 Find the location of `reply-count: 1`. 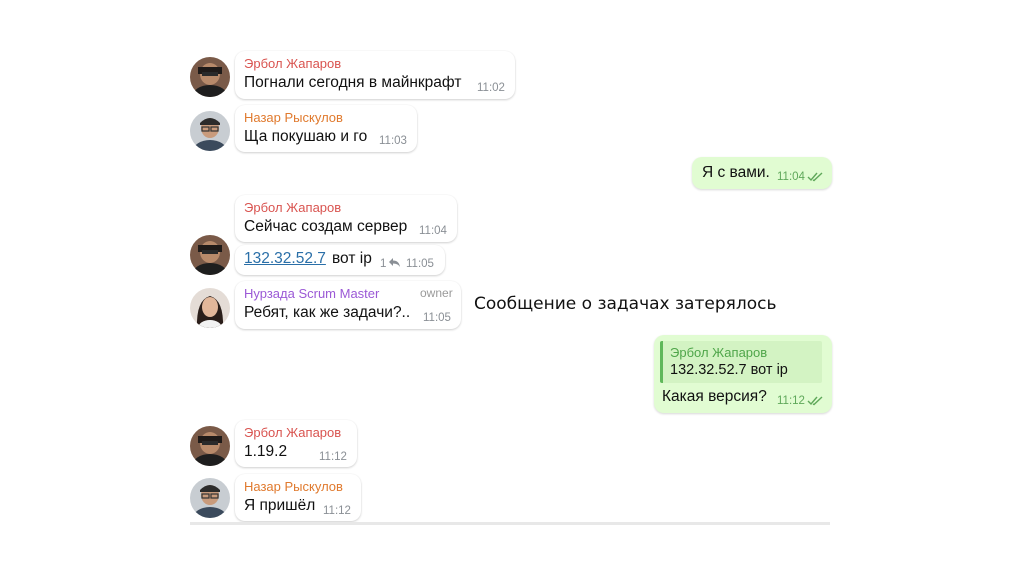

reply-count: 1 is located at coordinates (383, 264).